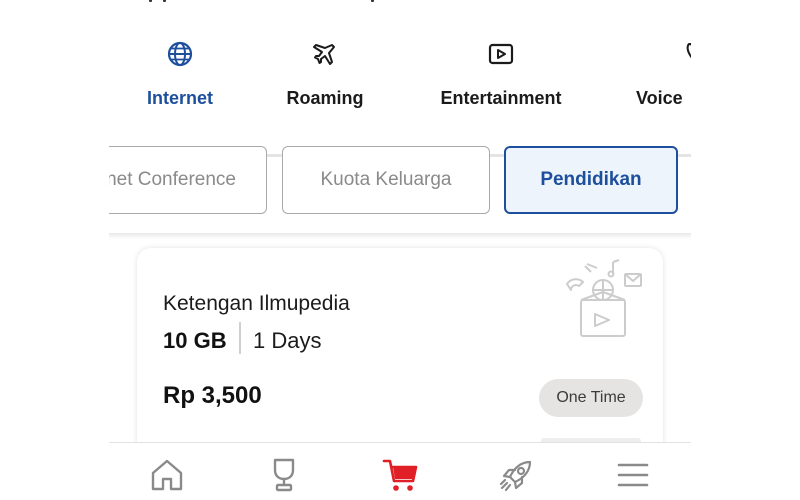 Image resolution: width=800 pixels, height=500 pixels. I want to click on rocket-icon, so click(515, 476).